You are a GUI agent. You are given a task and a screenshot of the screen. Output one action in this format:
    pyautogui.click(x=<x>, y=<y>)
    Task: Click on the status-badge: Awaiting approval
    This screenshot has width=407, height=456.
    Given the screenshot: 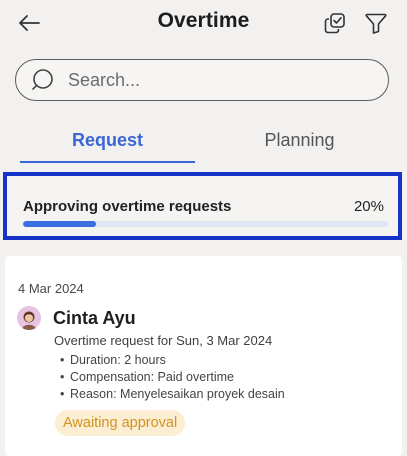 What is the action you would take?
    pyautogui.click(x=120, y=423)
    